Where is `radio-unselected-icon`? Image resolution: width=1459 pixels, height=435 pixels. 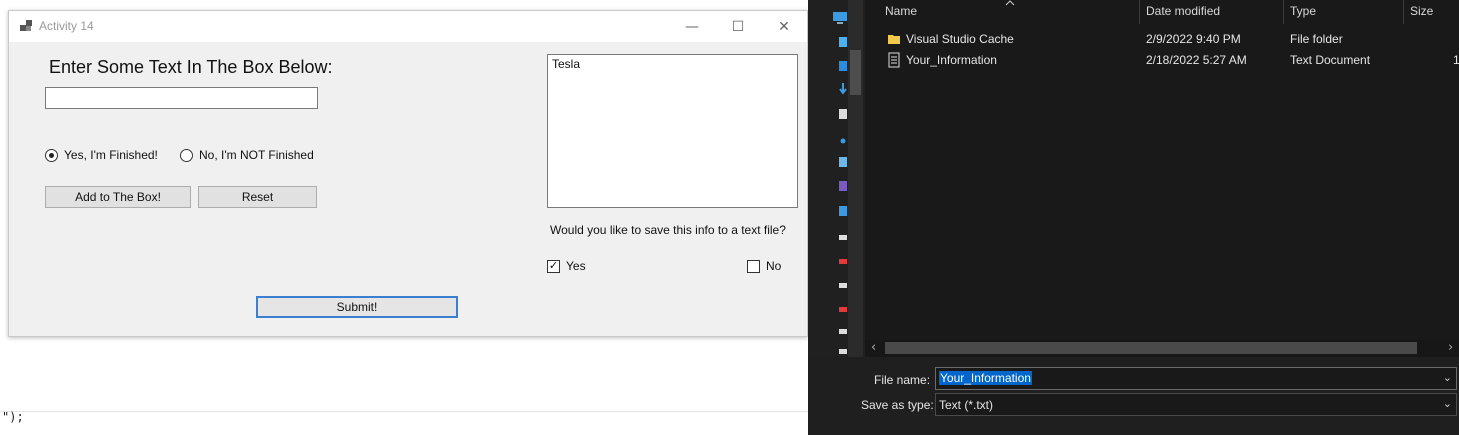
radio-unselected-icon is located at coordinates (186, 155).